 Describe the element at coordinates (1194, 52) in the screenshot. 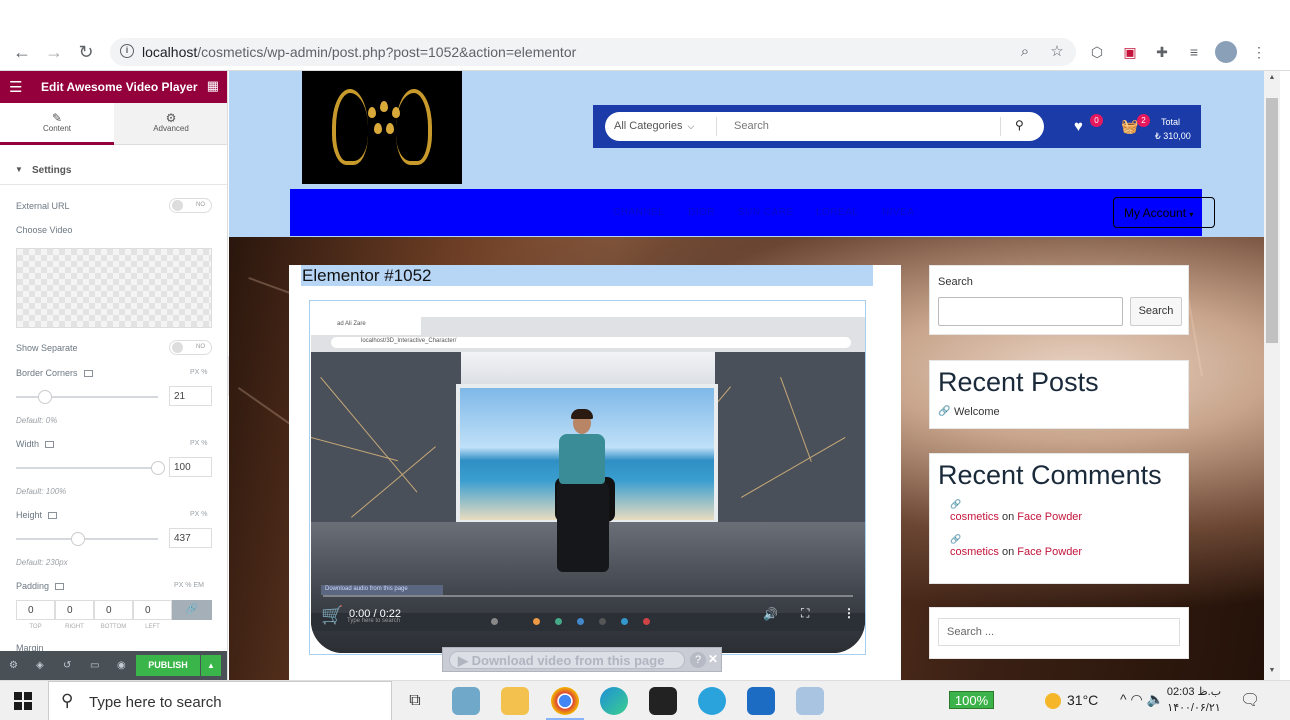

I see `media-control-icon: ≡` at that location.